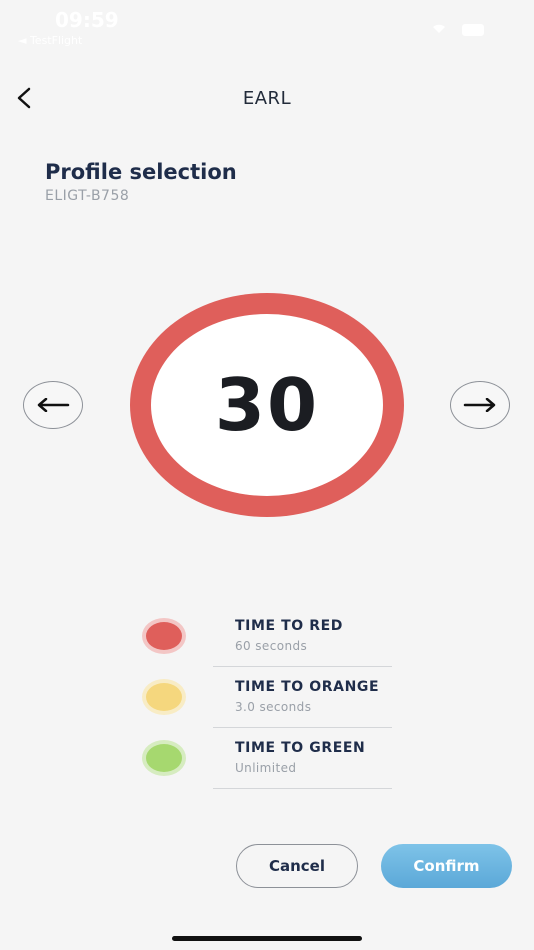 This screenshot has width=534, height=950. I want to click on legend-item-red: TIME TO RED 60 seconds, so click(266, 648).